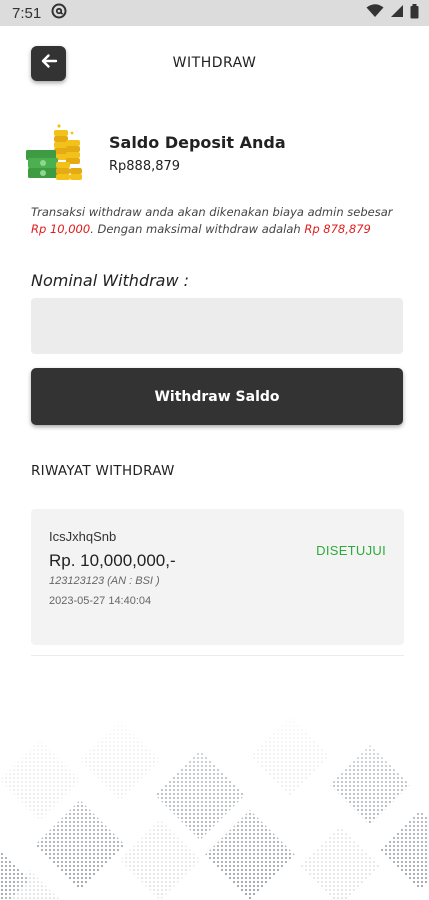  What do you see at coordinates (337, 229) in the screenshot?
I see `max-withdraw: Rp 878,879` at bounding box center [337, 229].